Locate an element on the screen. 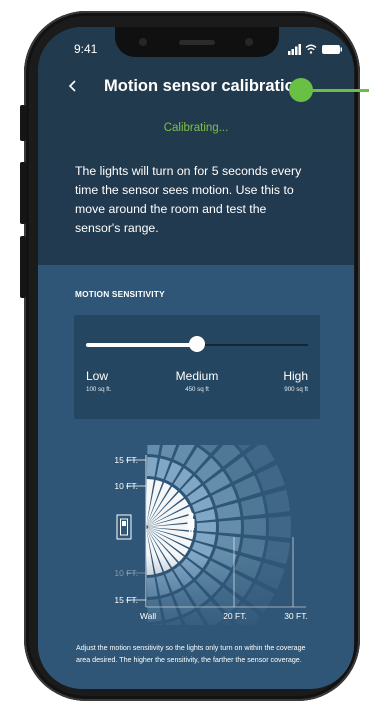  y-label-15ft-top: 15 FT. is located at coordinates (126, 460).